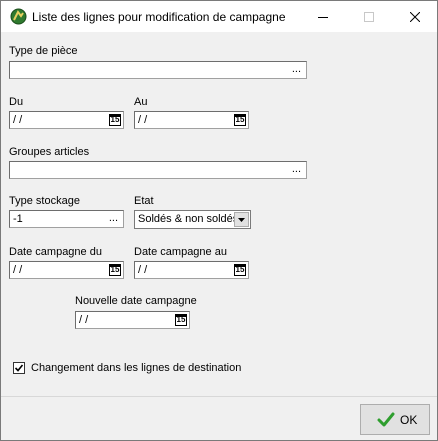 The height and width of the screenshot is (441, 438). What do you see at coordinates (136, 301) in the screenshot?
I see `nouvelle-date-campagne-label: Nouvelle date campagne` at bounding box center [136, 301].